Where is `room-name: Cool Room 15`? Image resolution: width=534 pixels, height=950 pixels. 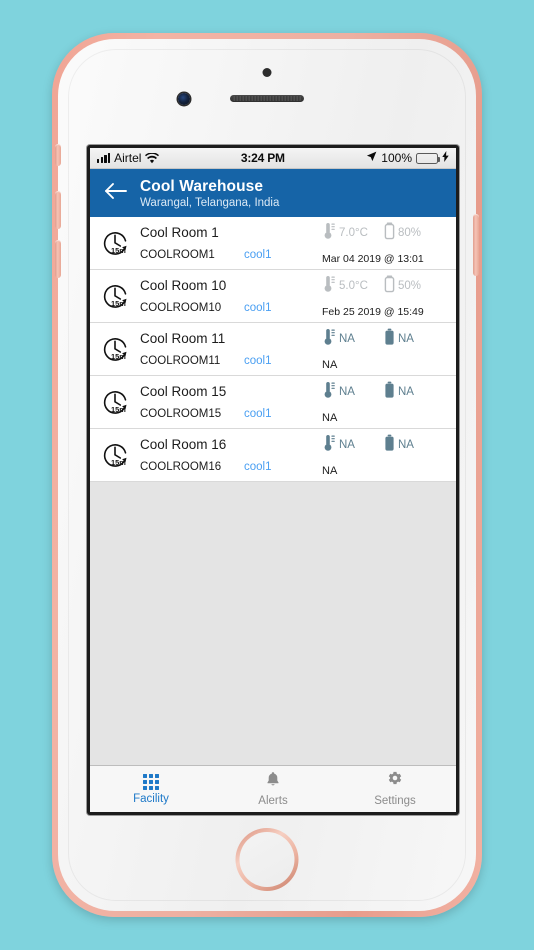
room-name: Cool Room 15 is located at coordinates (183, 391).